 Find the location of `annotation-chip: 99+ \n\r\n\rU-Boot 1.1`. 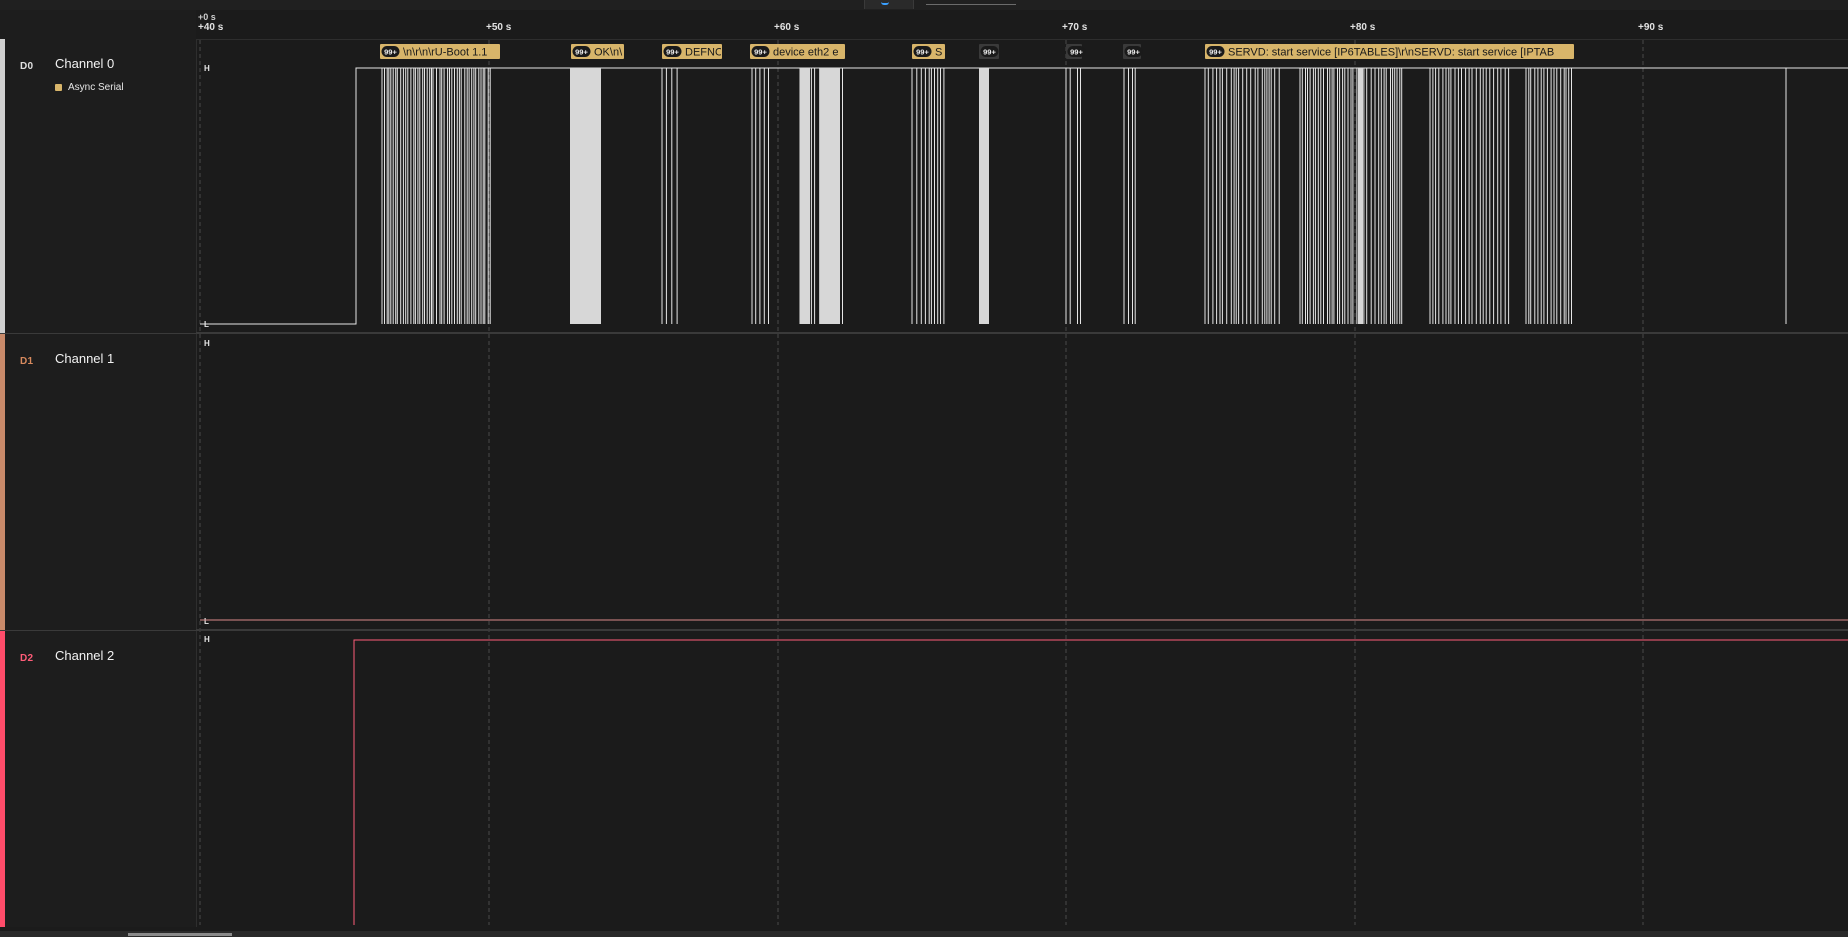

annotation-chip: 99+ \n\r\n\rU-Boot 1.1 is located at coordinates (440, 51).